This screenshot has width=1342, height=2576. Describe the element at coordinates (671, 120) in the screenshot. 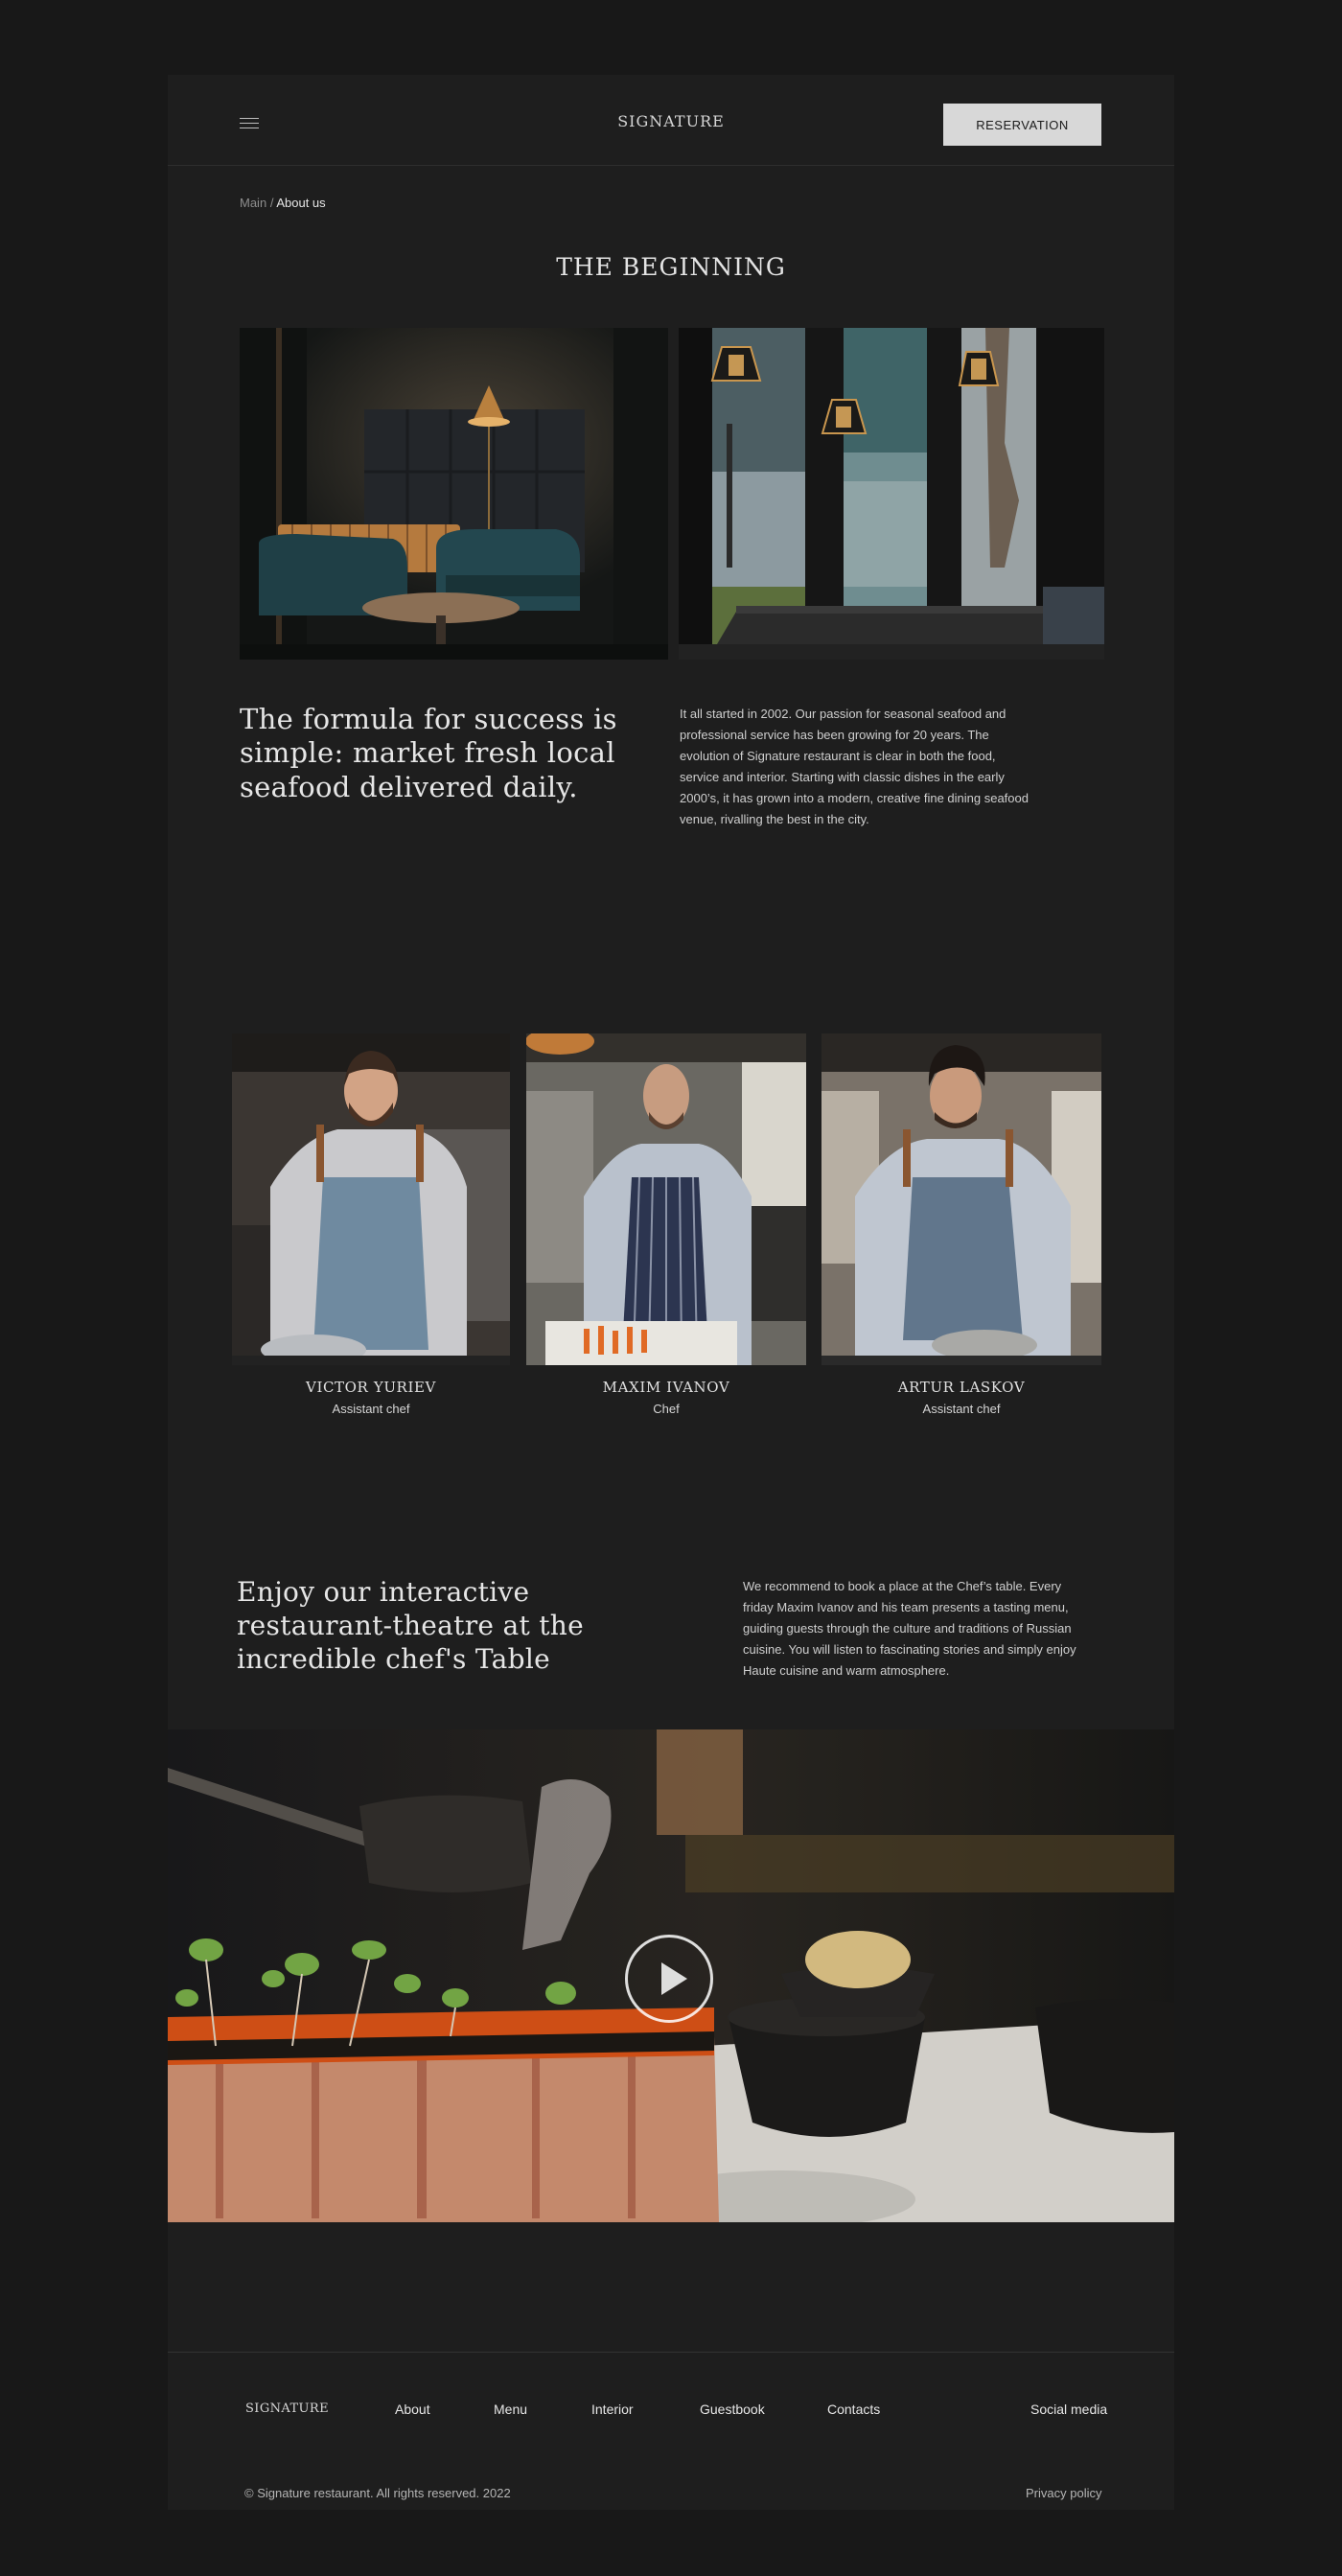

I see `site-header: SIGNATURE RESERVATION` at that location.